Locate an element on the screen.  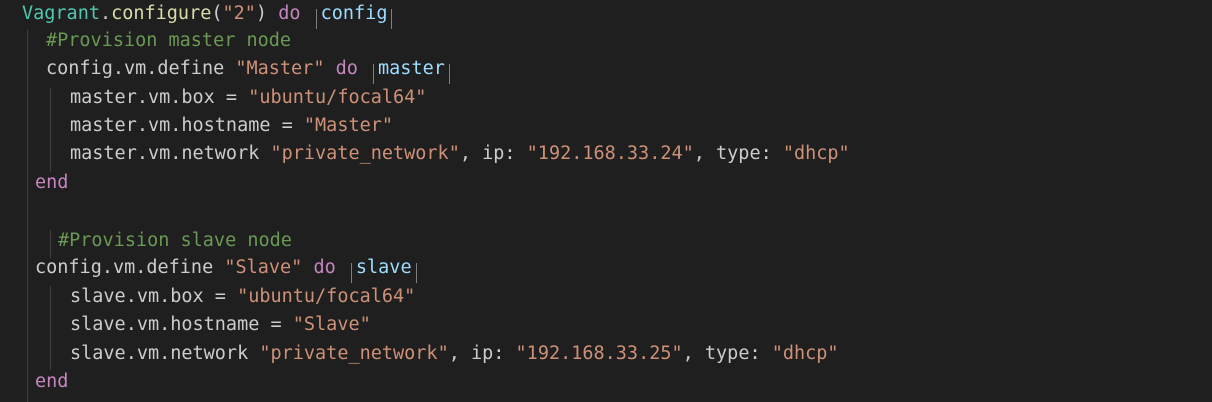
code-line: master.vm.hostname = "Master" is located at coordinates (641, 126).